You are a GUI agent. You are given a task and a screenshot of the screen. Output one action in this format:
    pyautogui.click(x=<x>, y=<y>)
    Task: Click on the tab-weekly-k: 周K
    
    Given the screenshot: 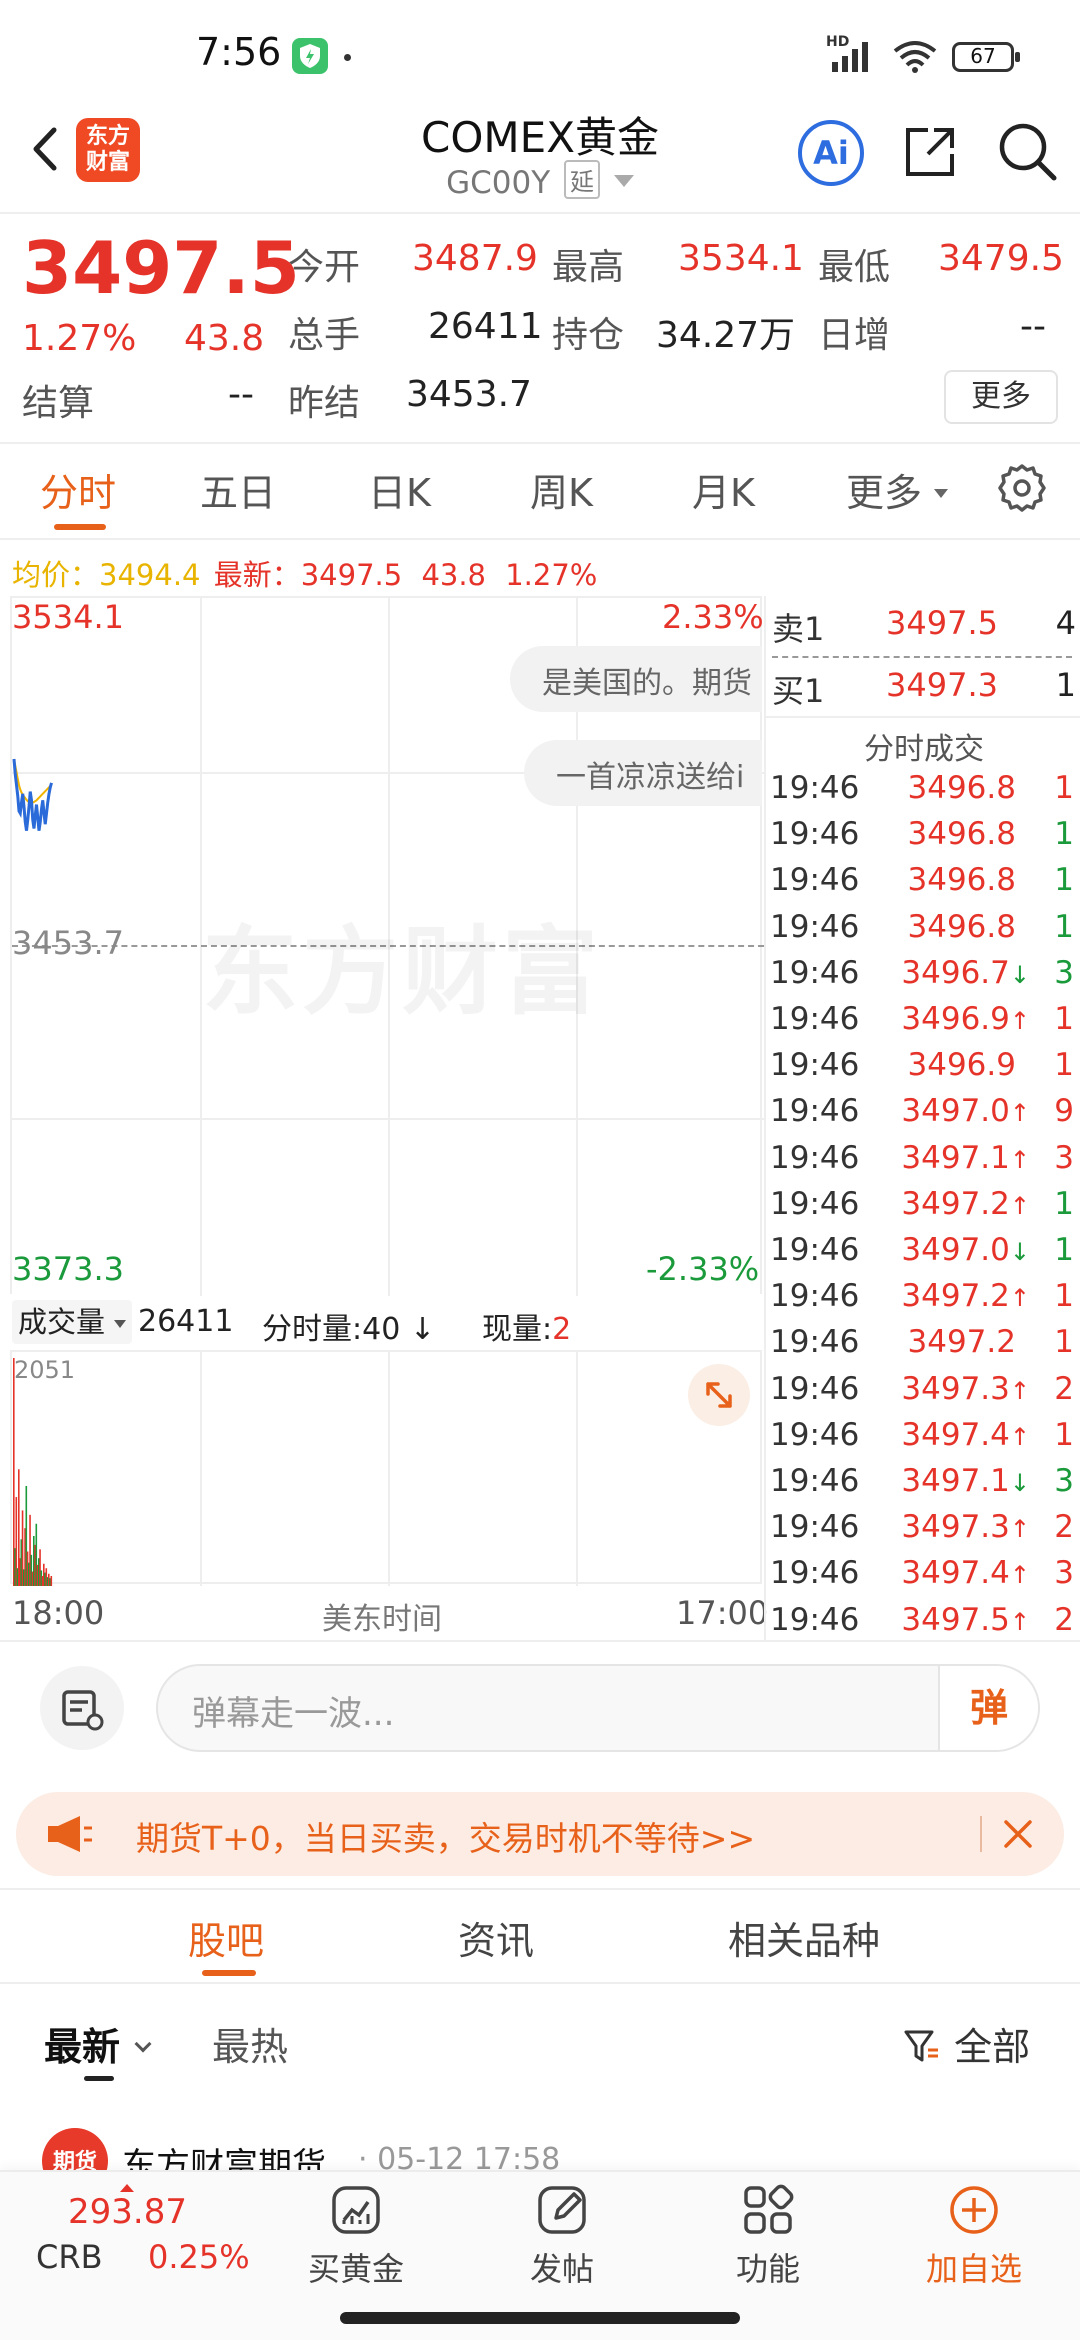 What is the action you would take?
    pyautogui.click(x=561, y=489)
    